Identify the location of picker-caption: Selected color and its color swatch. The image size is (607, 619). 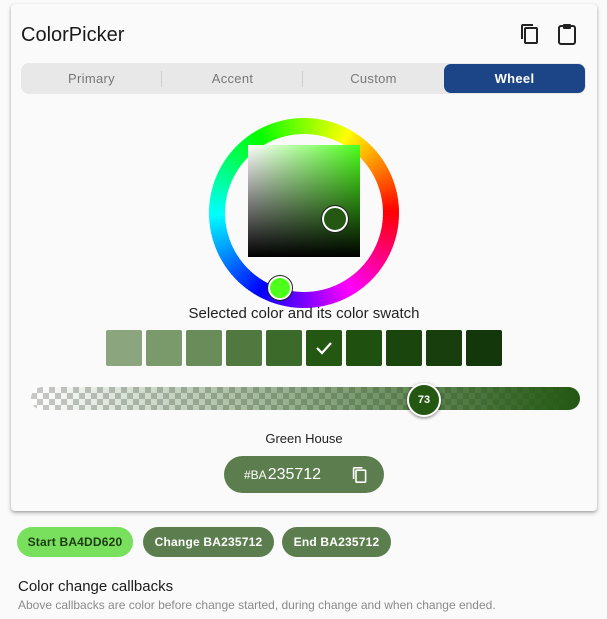
(304, 313).